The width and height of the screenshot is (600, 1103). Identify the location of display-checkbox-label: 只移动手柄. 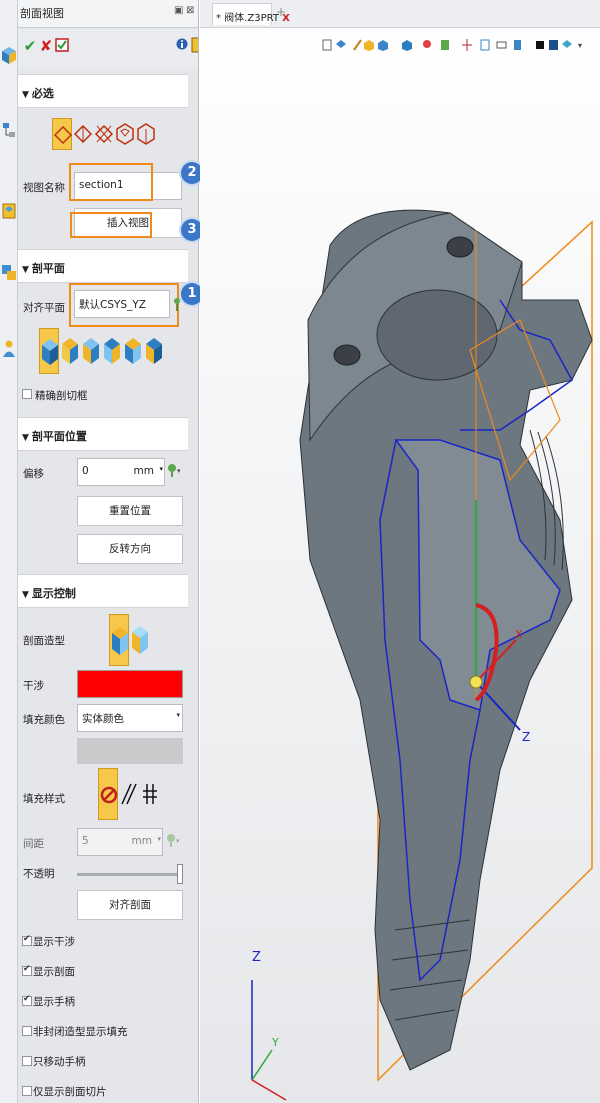
(59, 1062).